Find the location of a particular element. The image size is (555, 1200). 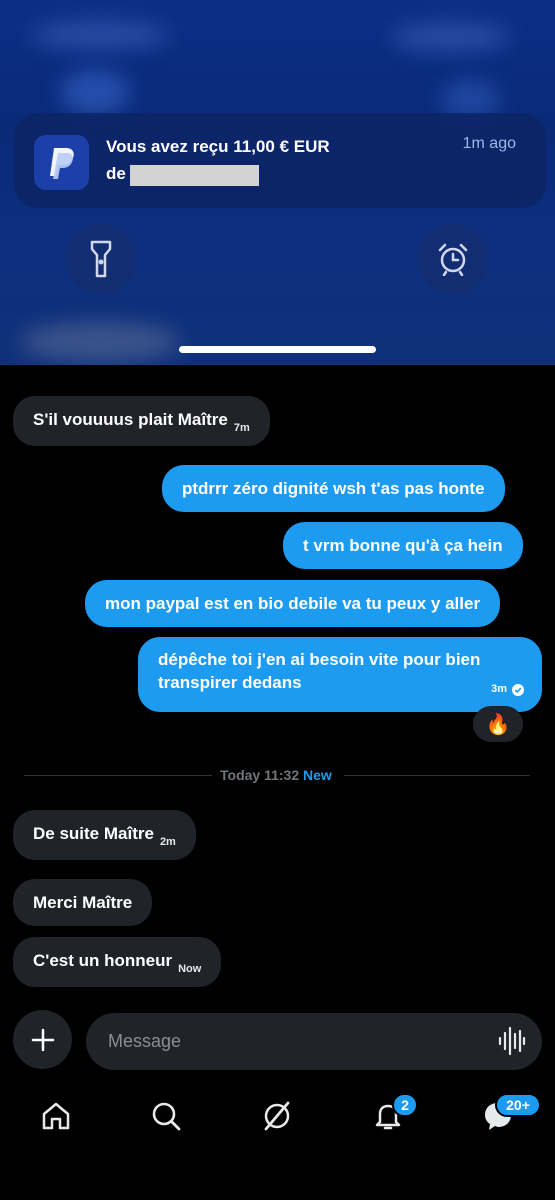

reaction-badge: 🔥 is located at coordinates (498, 724).